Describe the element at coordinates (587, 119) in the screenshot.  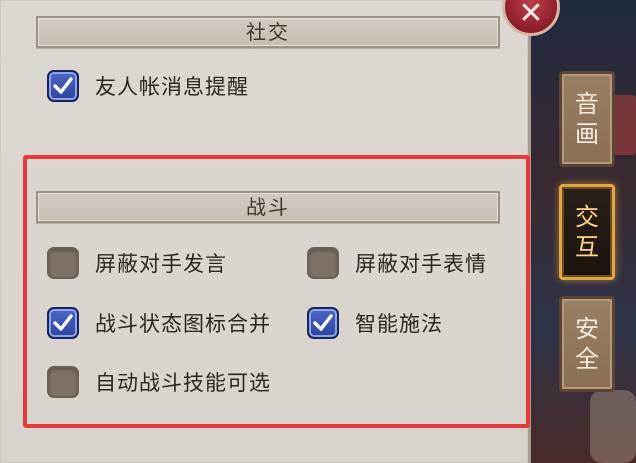
I see `tab-audio-visual: 音 画` at that location.